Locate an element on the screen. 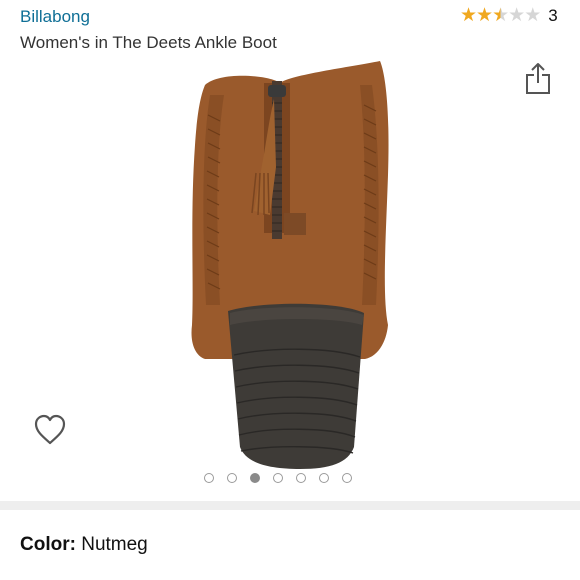 The image size is (580, 580). color-label: Color: is located at coordinates (51, 544).